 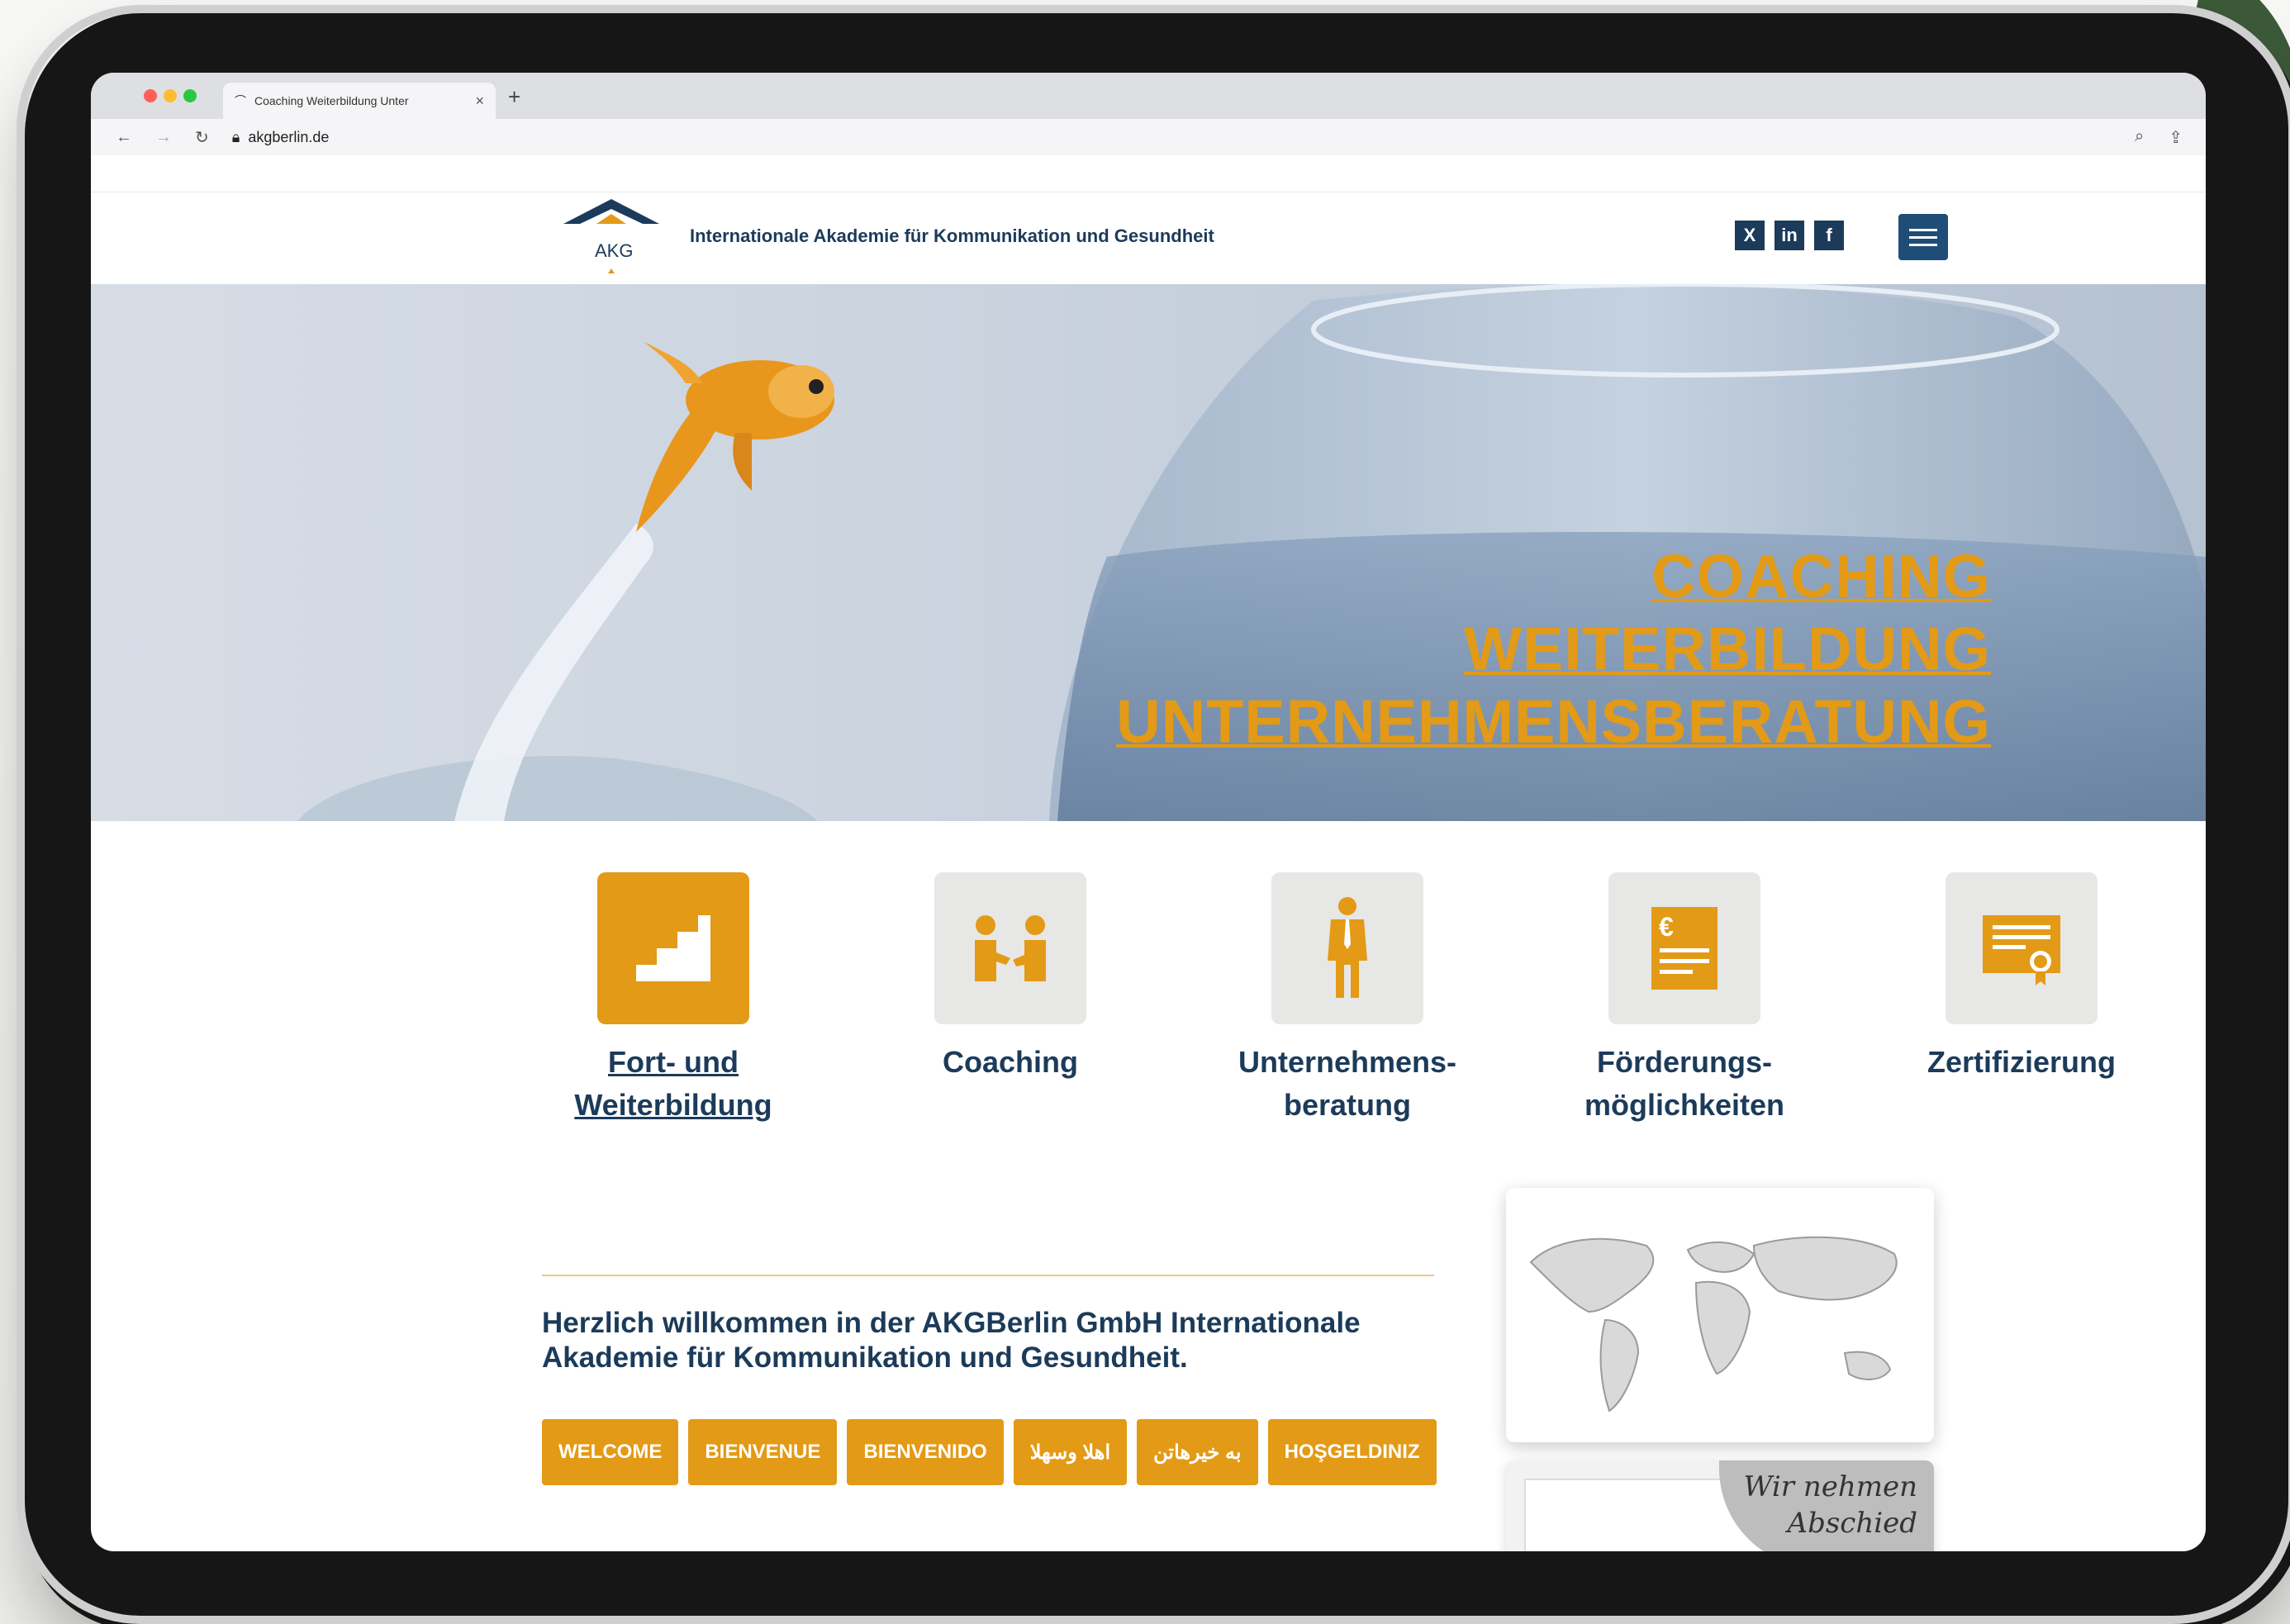 I want to click on maximize-window-button, so click(x=190, y=95).